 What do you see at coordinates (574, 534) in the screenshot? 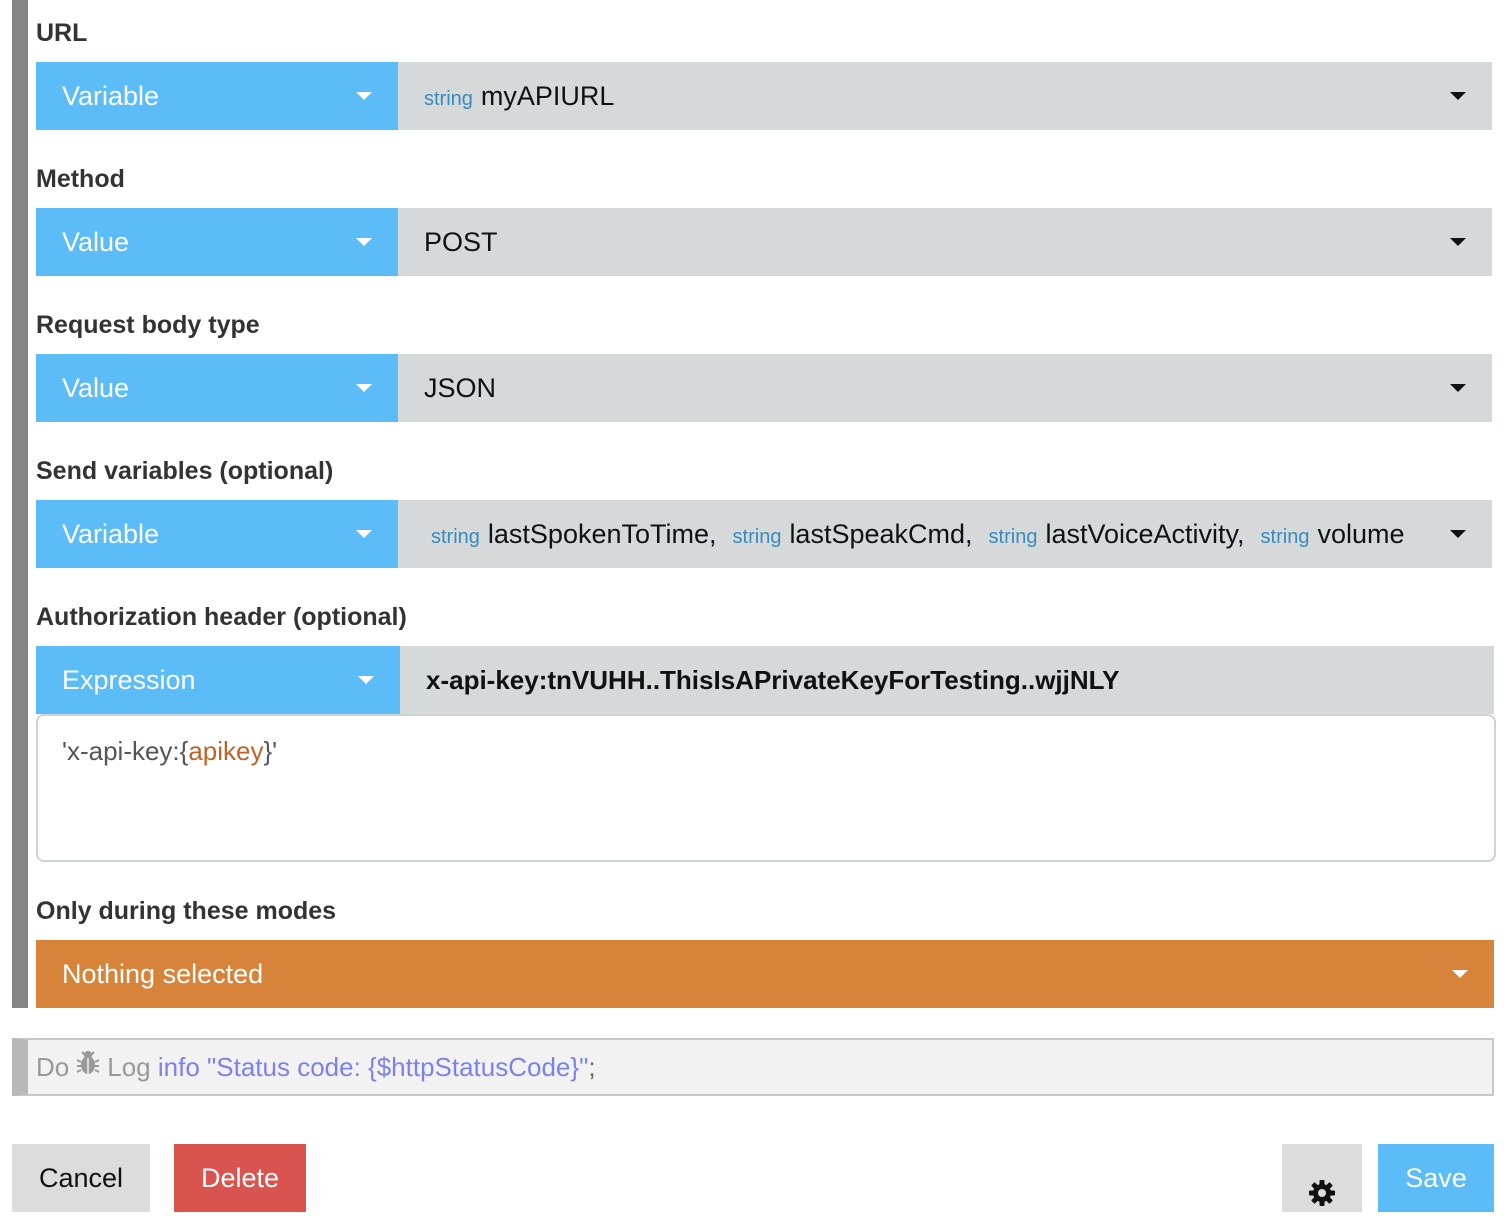
I see `send-variable-item: string lastSpokenToTime,` at bounding box center [574, 534].